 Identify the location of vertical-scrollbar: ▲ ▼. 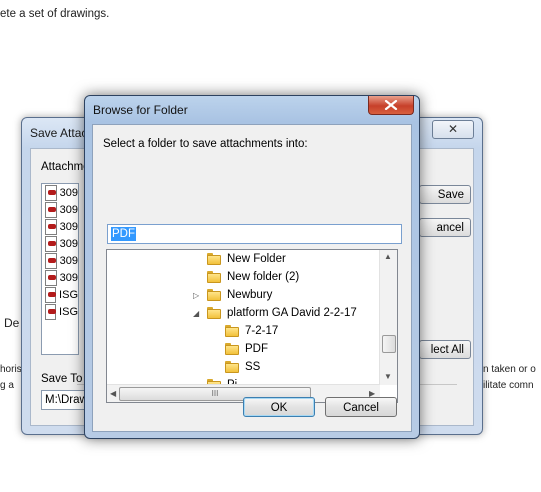
(388, 317).